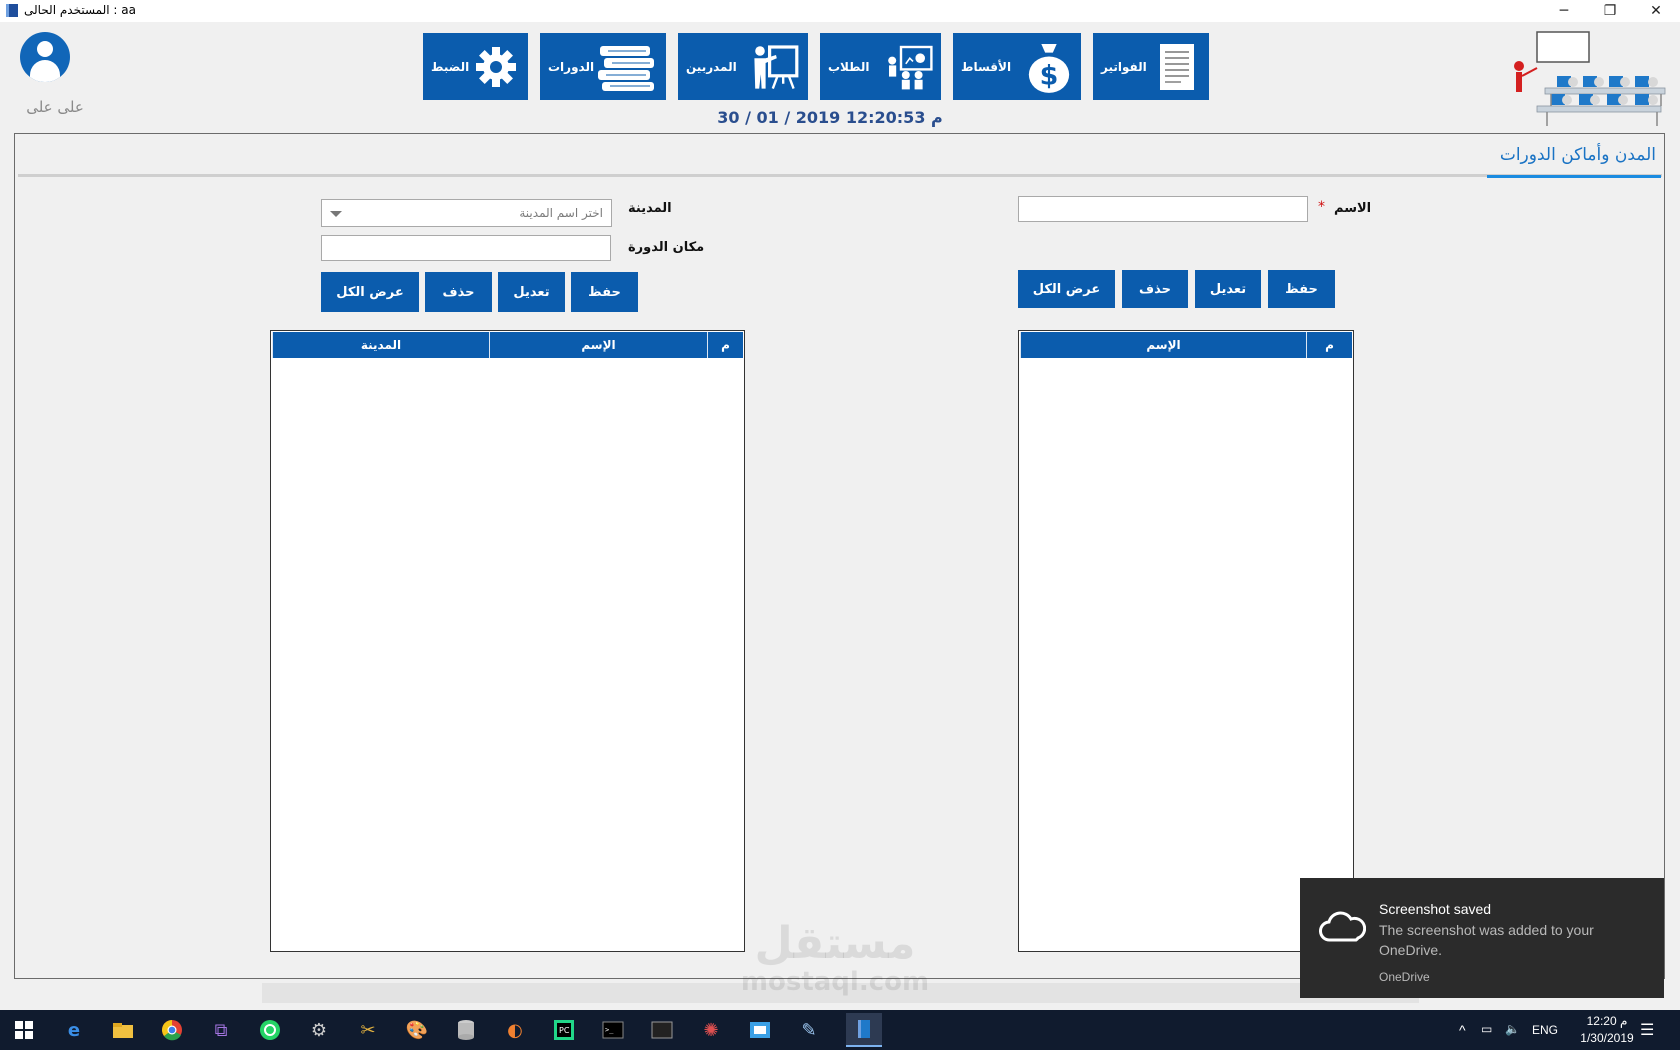  I want to click on window-title: المستخدم الحالى : aa, so click(80, 10).